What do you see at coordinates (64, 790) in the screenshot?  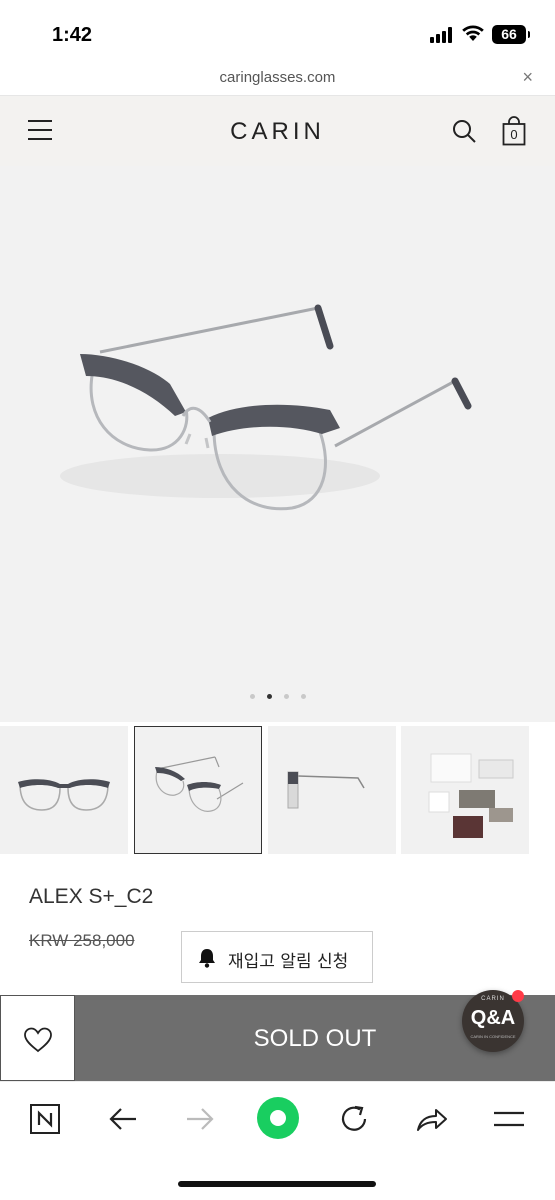 I see `thumbnail-front-view` at bounding box center [64, 790].